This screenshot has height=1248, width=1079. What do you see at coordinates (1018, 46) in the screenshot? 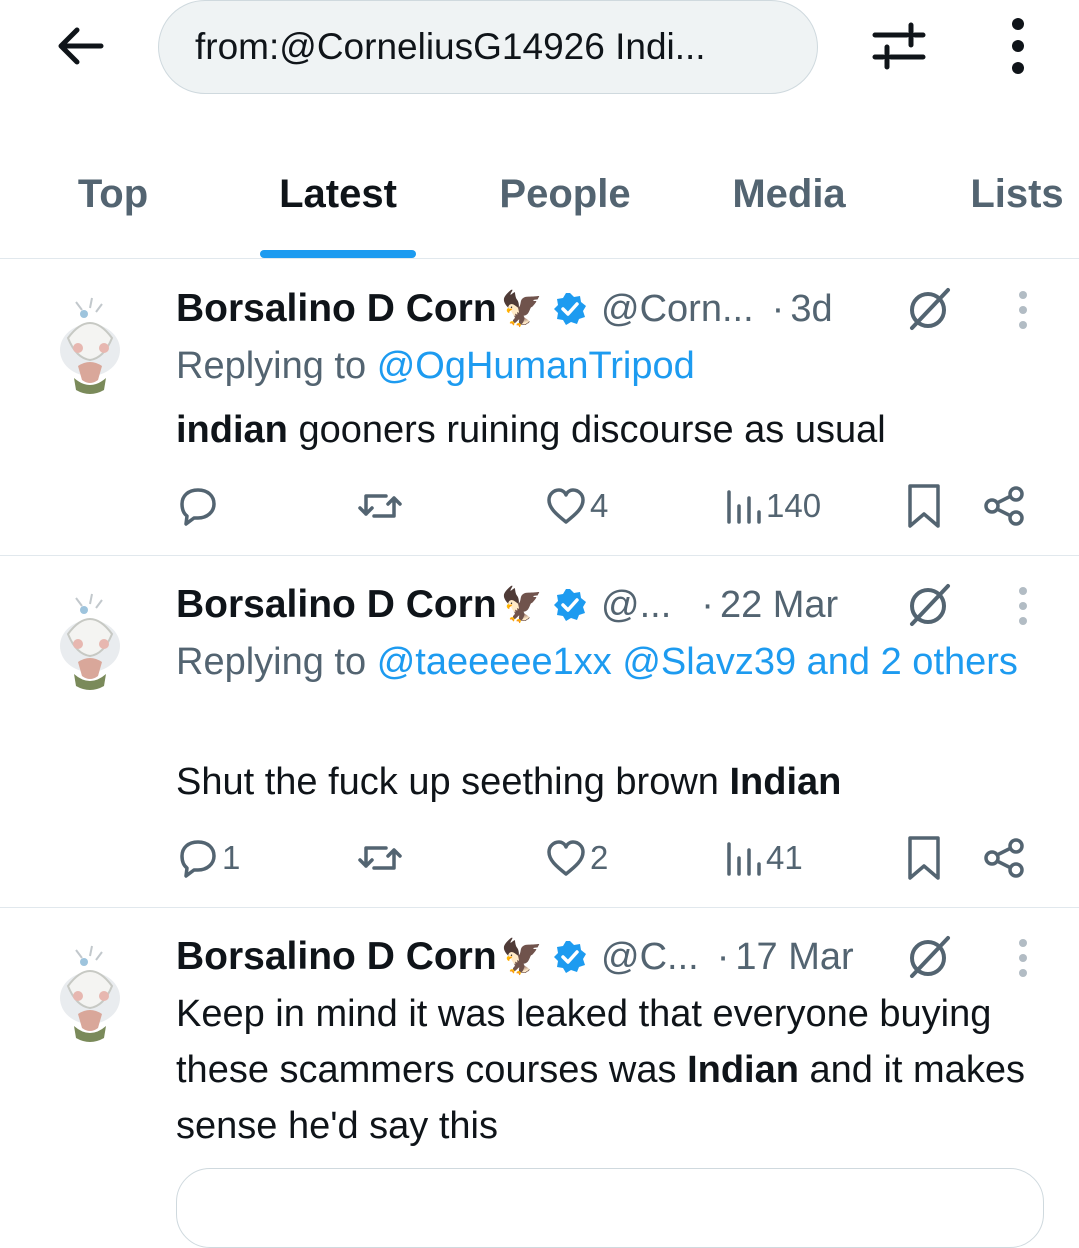
I see `vertical-dots-icon` at bounding box center [1018, 46].